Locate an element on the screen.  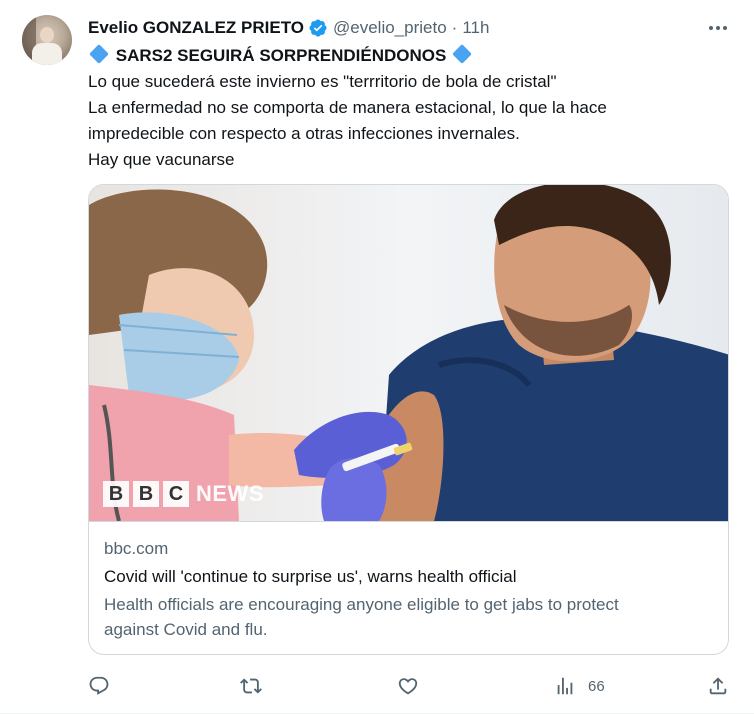
bbc-news-logo: B B C NEWS is located at coordinates (183, 494).